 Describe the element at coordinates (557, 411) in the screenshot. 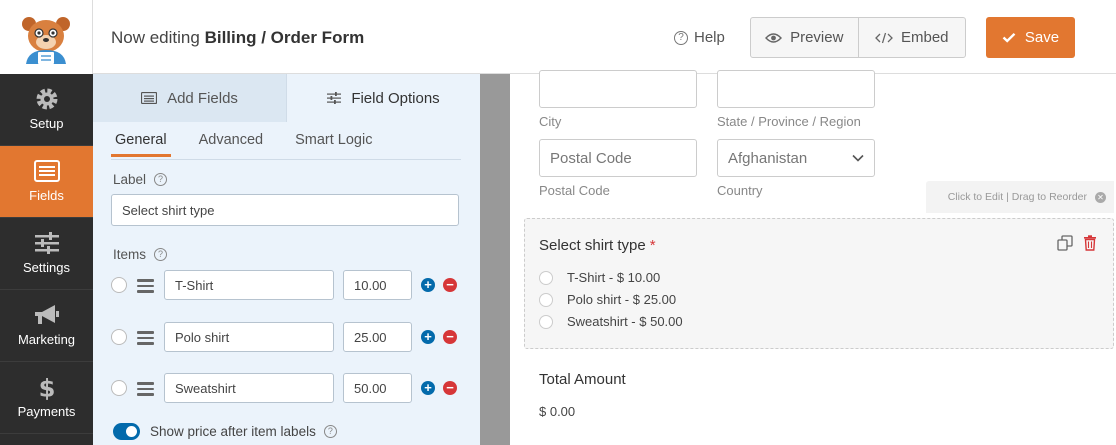

I see `total-amount-value: $ 0.00` at that location.